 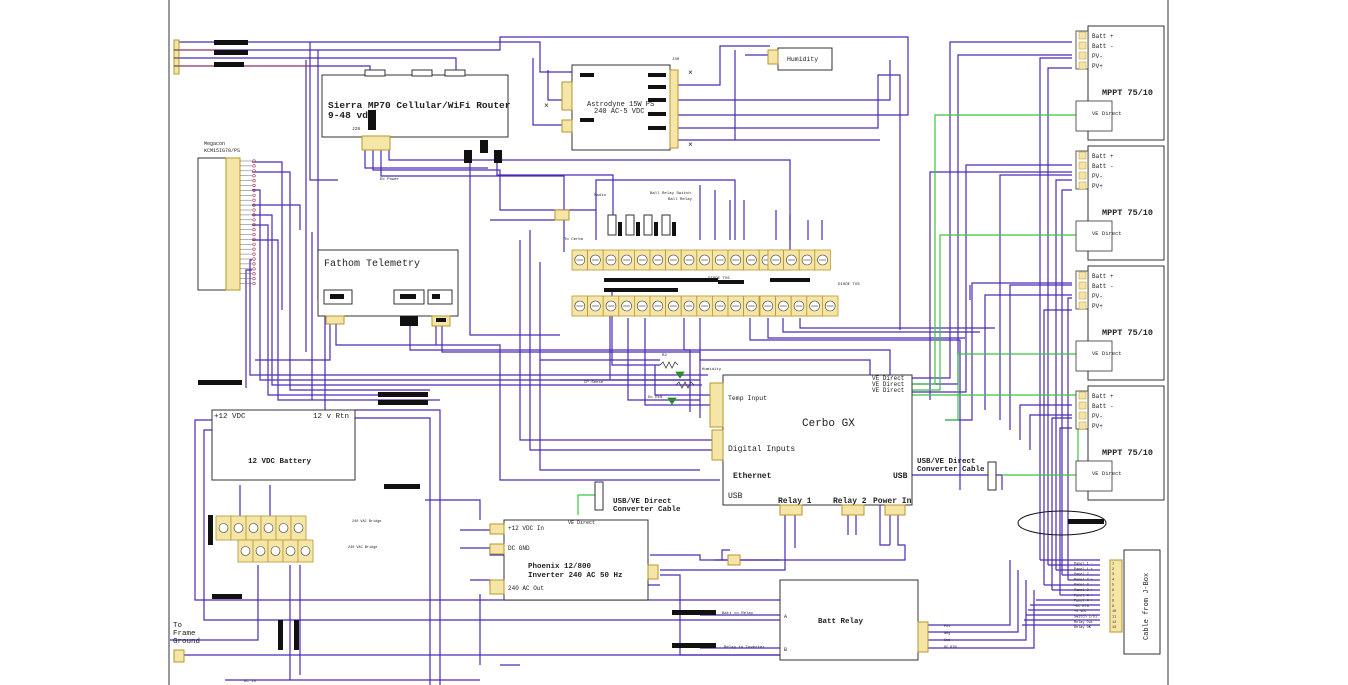 I want to click on jbox-pin-label: Panel 2 -, so click(x=1083, y=574).